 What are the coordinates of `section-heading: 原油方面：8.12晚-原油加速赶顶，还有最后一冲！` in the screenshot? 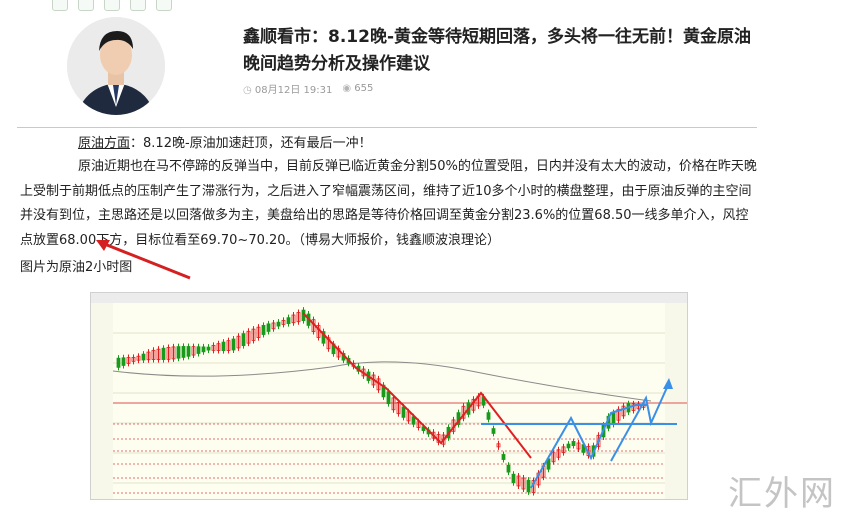 It's located at (390, 144).